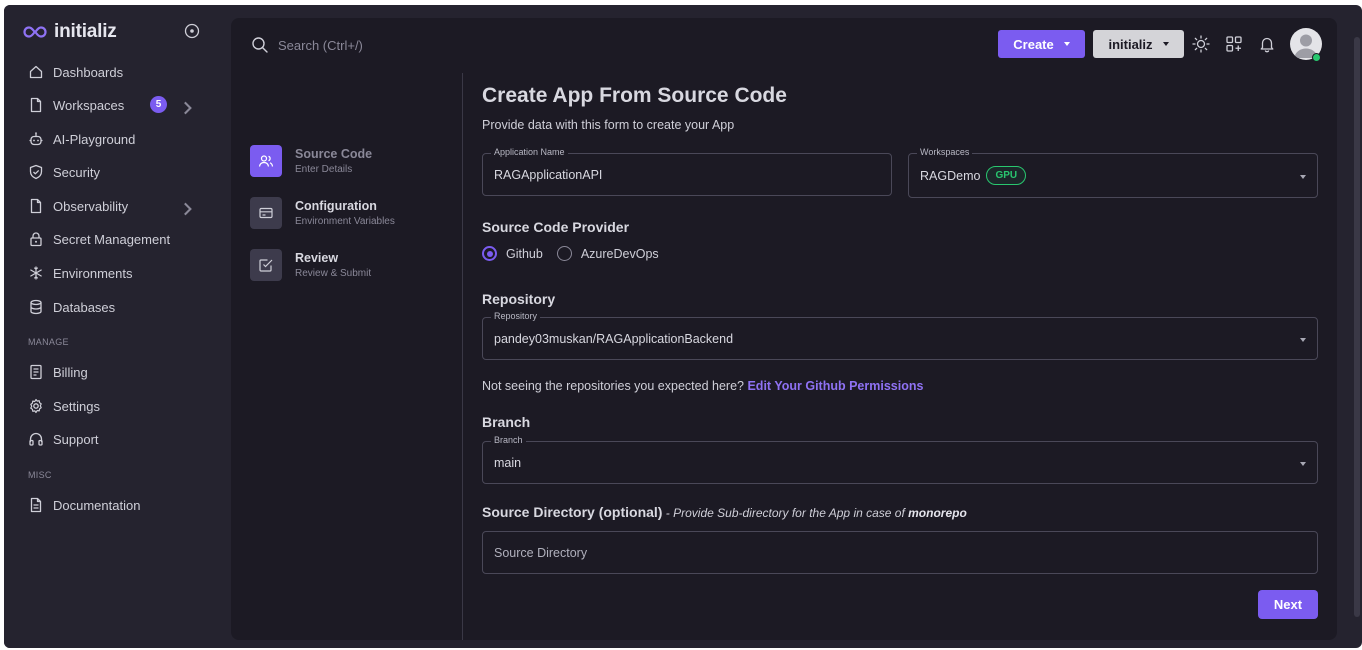 Image resolution: width=1362 pixels, height=650 pixels. I want to click on sidebar-item-dashboards: Dashboards, so click(114, 72).